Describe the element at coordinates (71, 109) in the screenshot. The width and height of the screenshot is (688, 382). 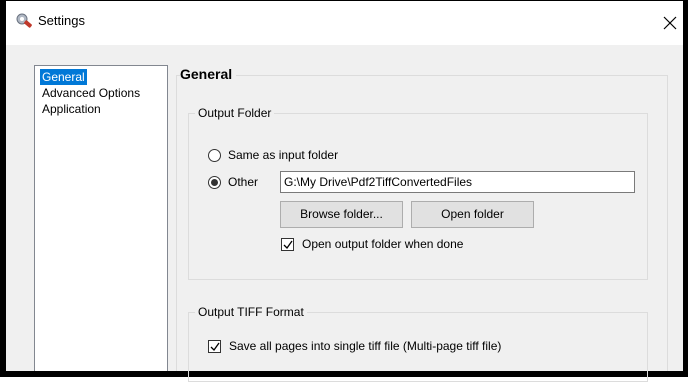
I see `nav-item-application: Application` at that location.